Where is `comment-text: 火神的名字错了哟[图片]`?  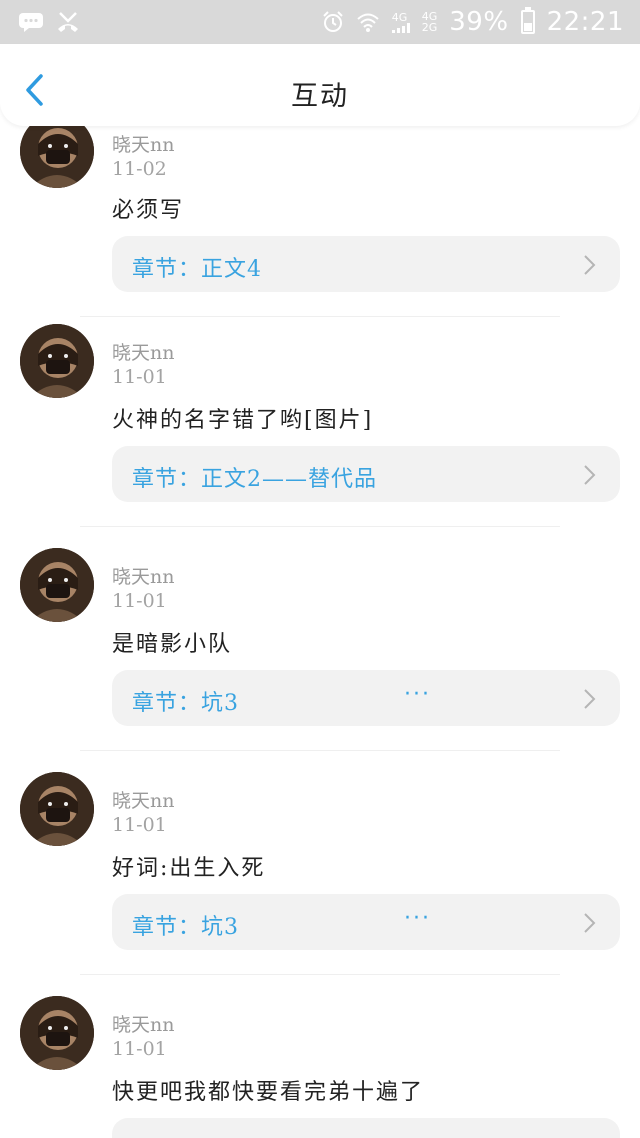
comment-text: 火神的名字错了哟[图片] is located at coordinates (243, 420).